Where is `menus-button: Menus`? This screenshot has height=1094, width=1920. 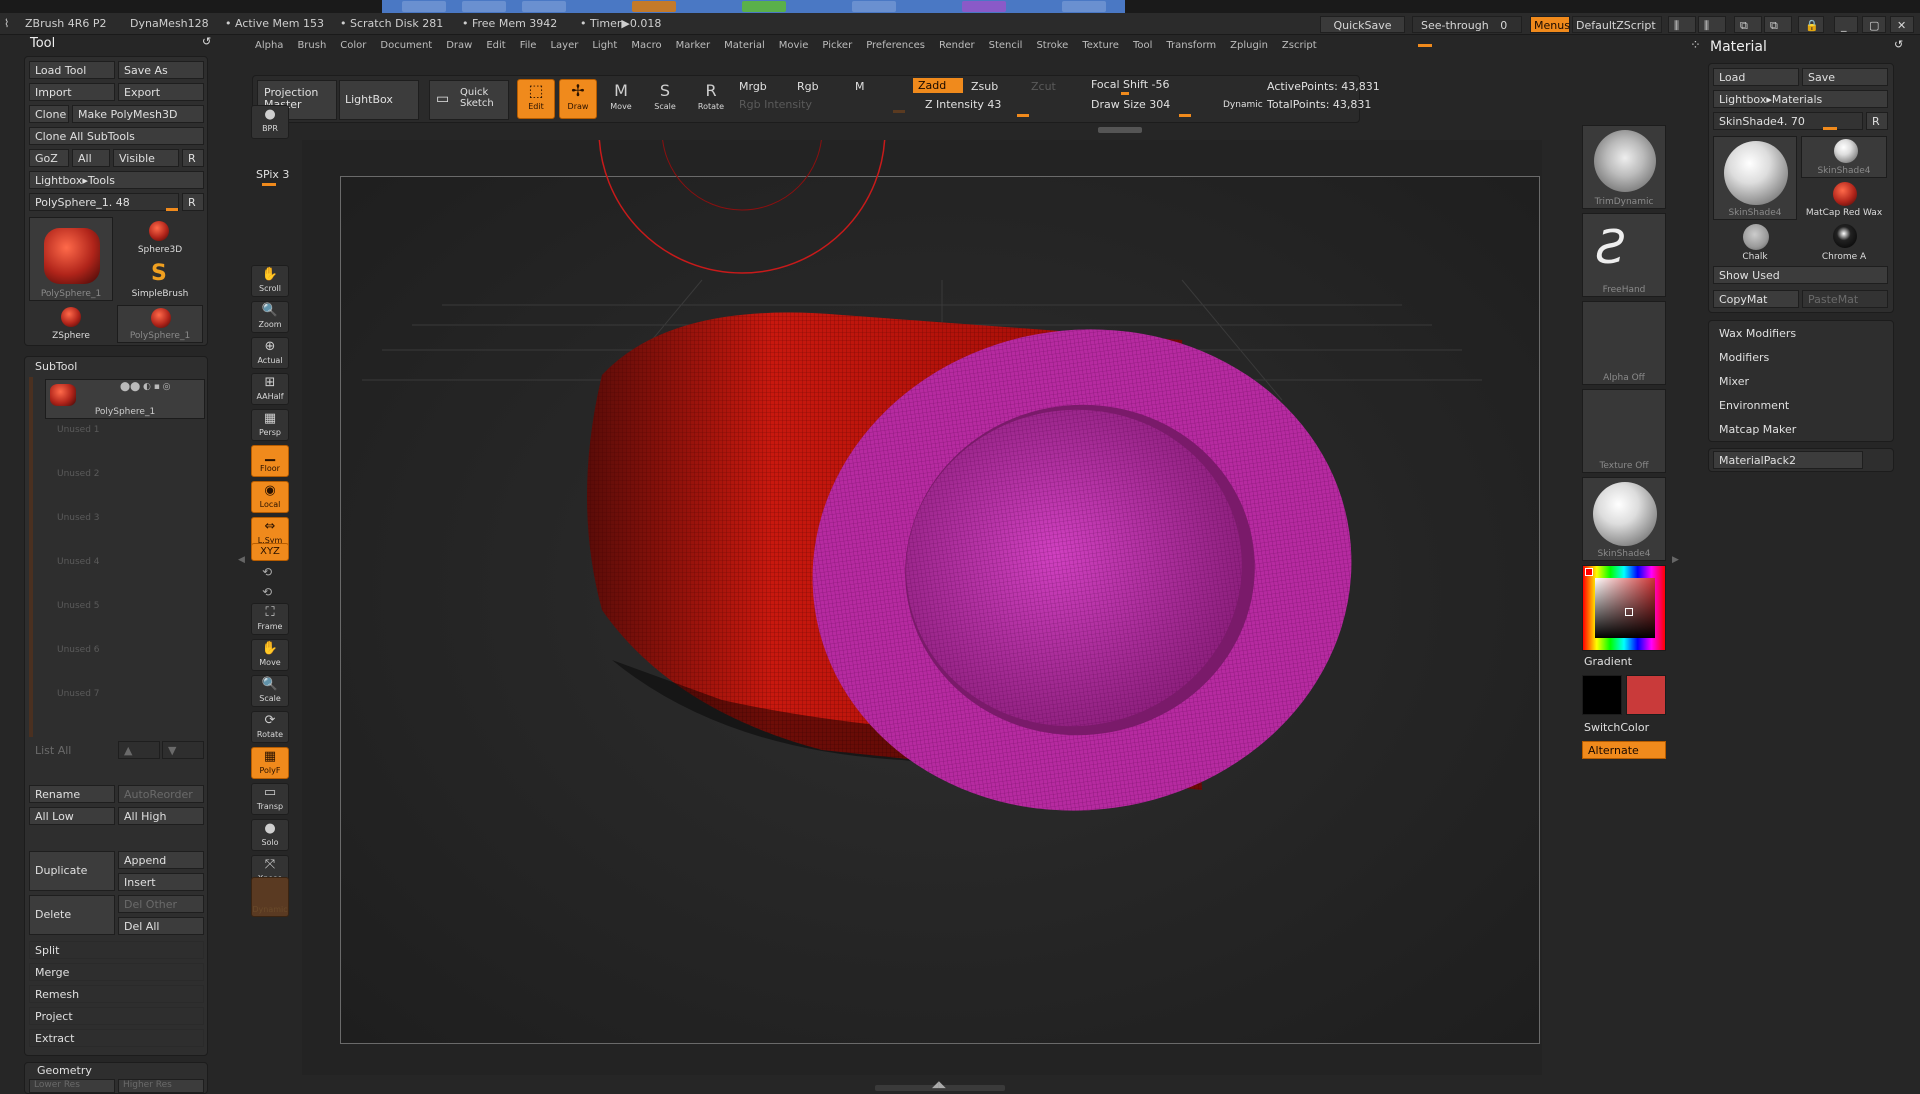
menus-button: Menus is located at coordinates (1550, 24).